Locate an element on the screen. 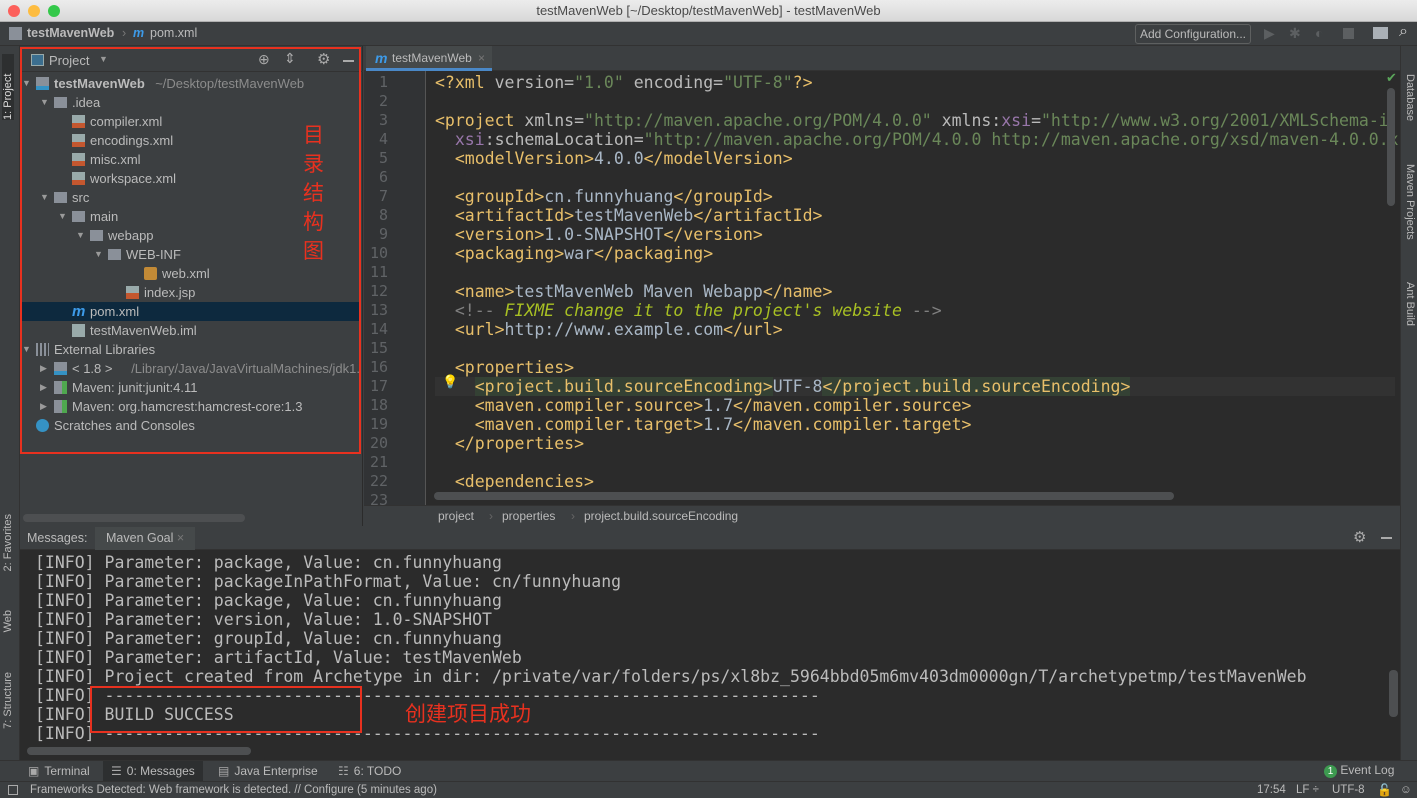 The height and width of the screenshot is (798, 1417). code-line: <url>http://www.example.com</url> is located at coordinates (609, 329).